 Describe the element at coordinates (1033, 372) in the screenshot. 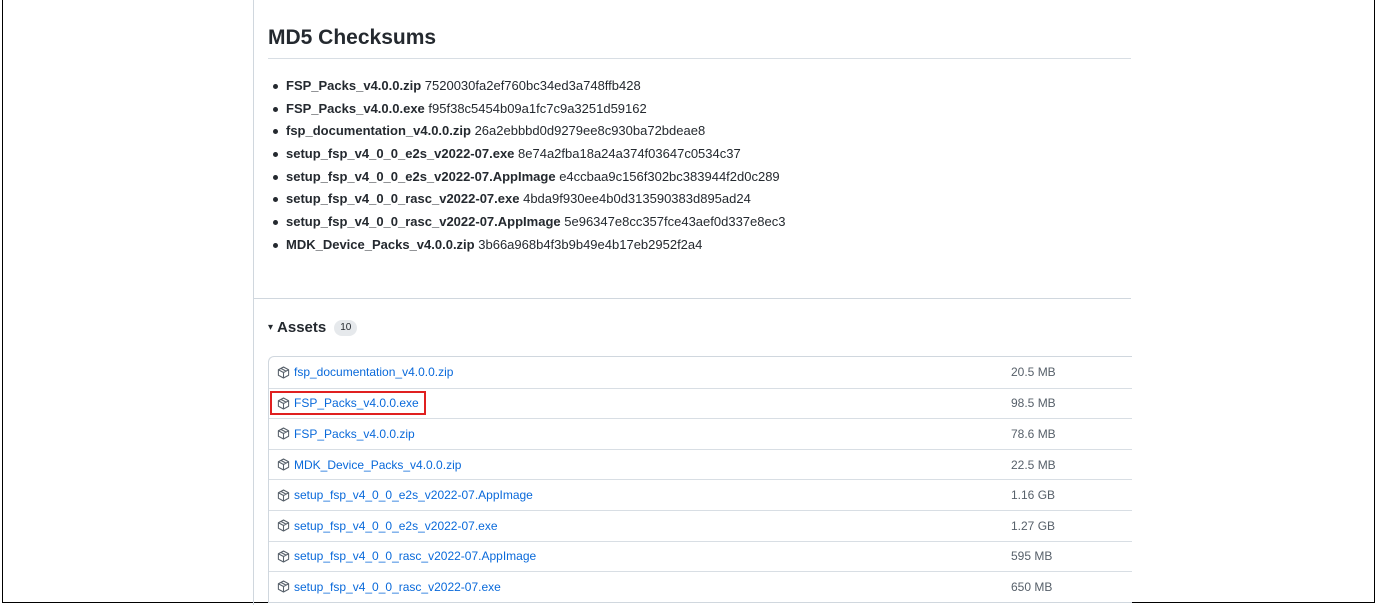

I see `asset-size: 20.5 MB` at that location.